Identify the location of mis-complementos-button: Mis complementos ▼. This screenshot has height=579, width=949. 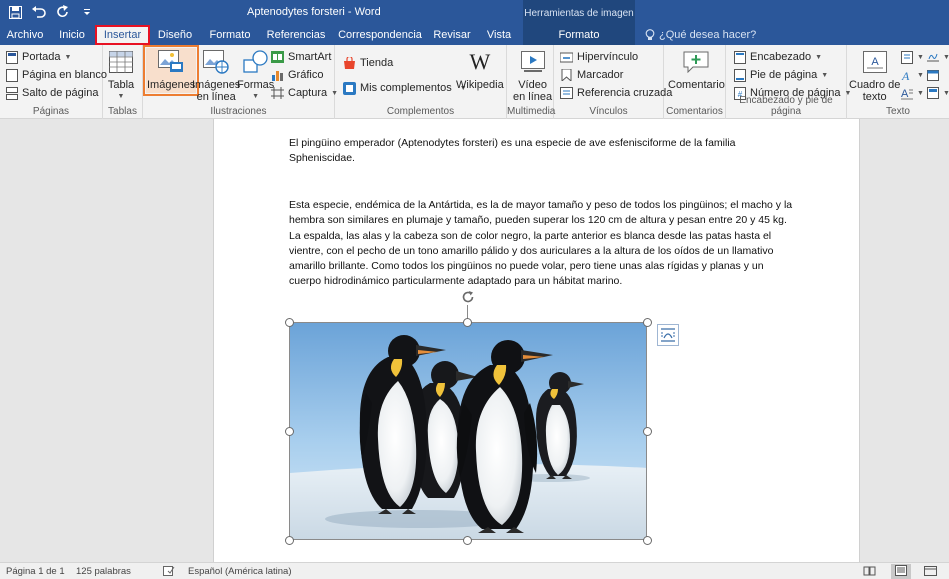
(405, 88).